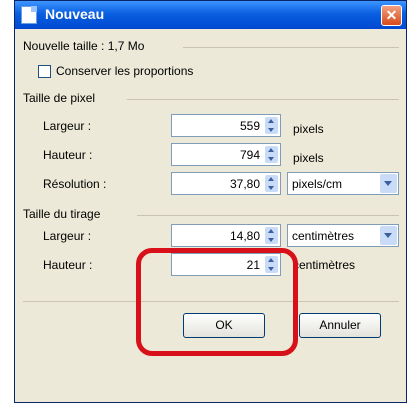  I want to click on resolution-unit-value: pixels/cm, so click(317, 184).